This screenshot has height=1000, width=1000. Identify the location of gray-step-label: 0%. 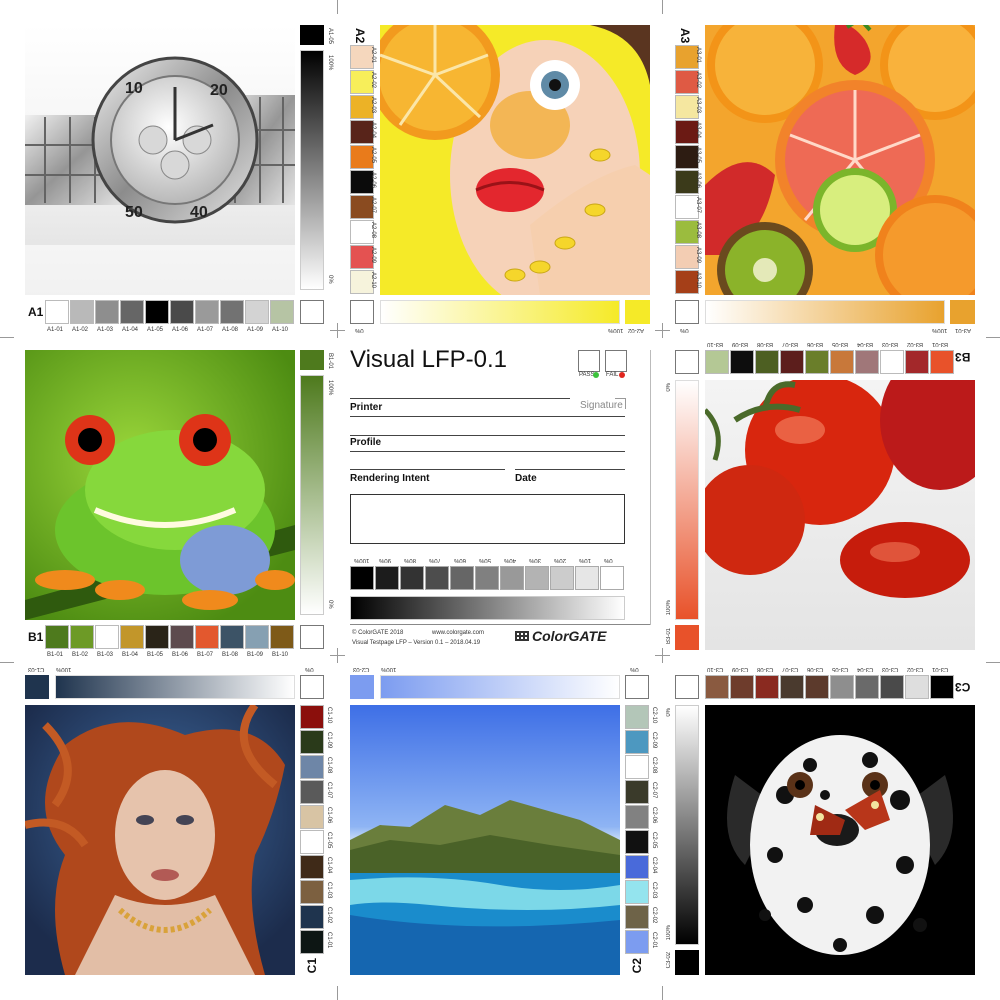
(608, 560).